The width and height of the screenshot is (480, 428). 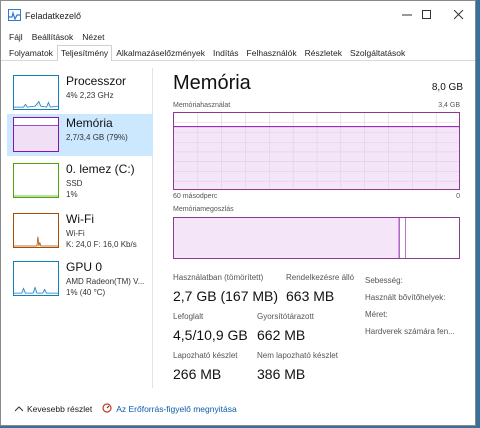 What do you see at coordinates (31, 52) in the screenshot?
I see `tab-processes: Folyamatok` at bounding box center [31, 52].